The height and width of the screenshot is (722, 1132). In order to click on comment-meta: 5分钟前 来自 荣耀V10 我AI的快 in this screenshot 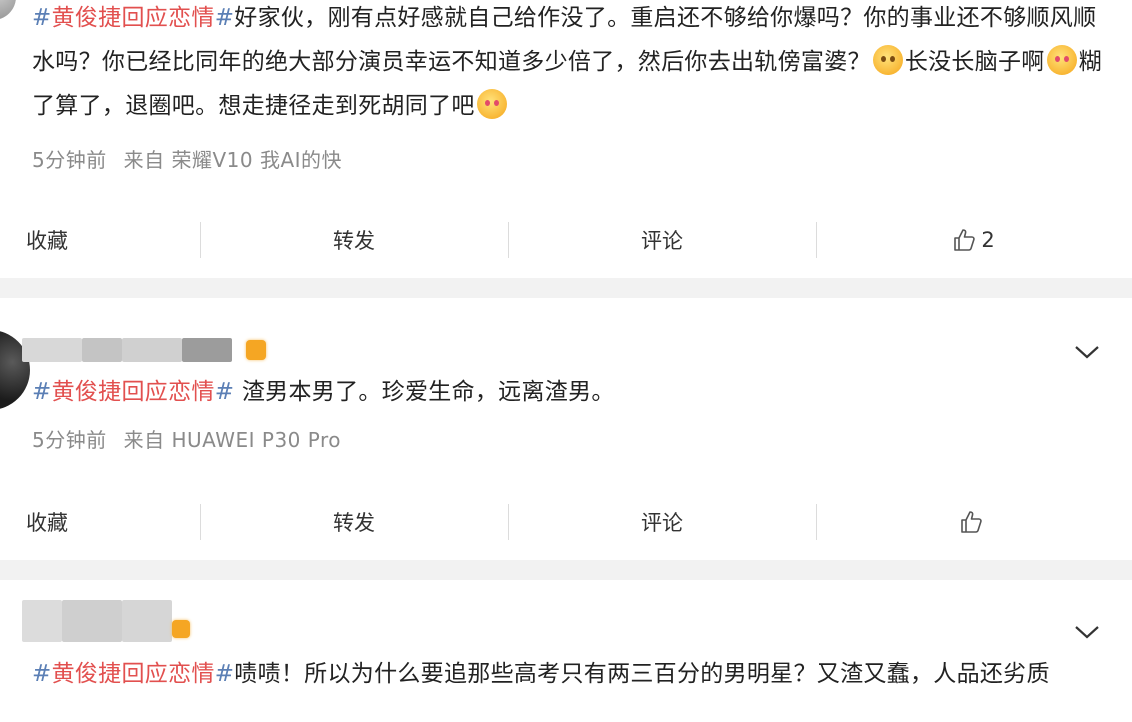, I will do `click(192, 158)`.